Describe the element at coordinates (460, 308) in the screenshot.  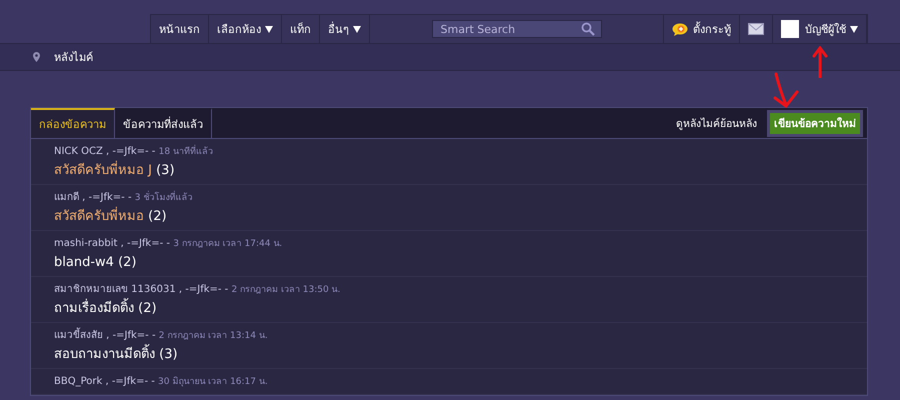
I see `message-subject: ถามเรื่องมีดติ้ง (2)` at that location.